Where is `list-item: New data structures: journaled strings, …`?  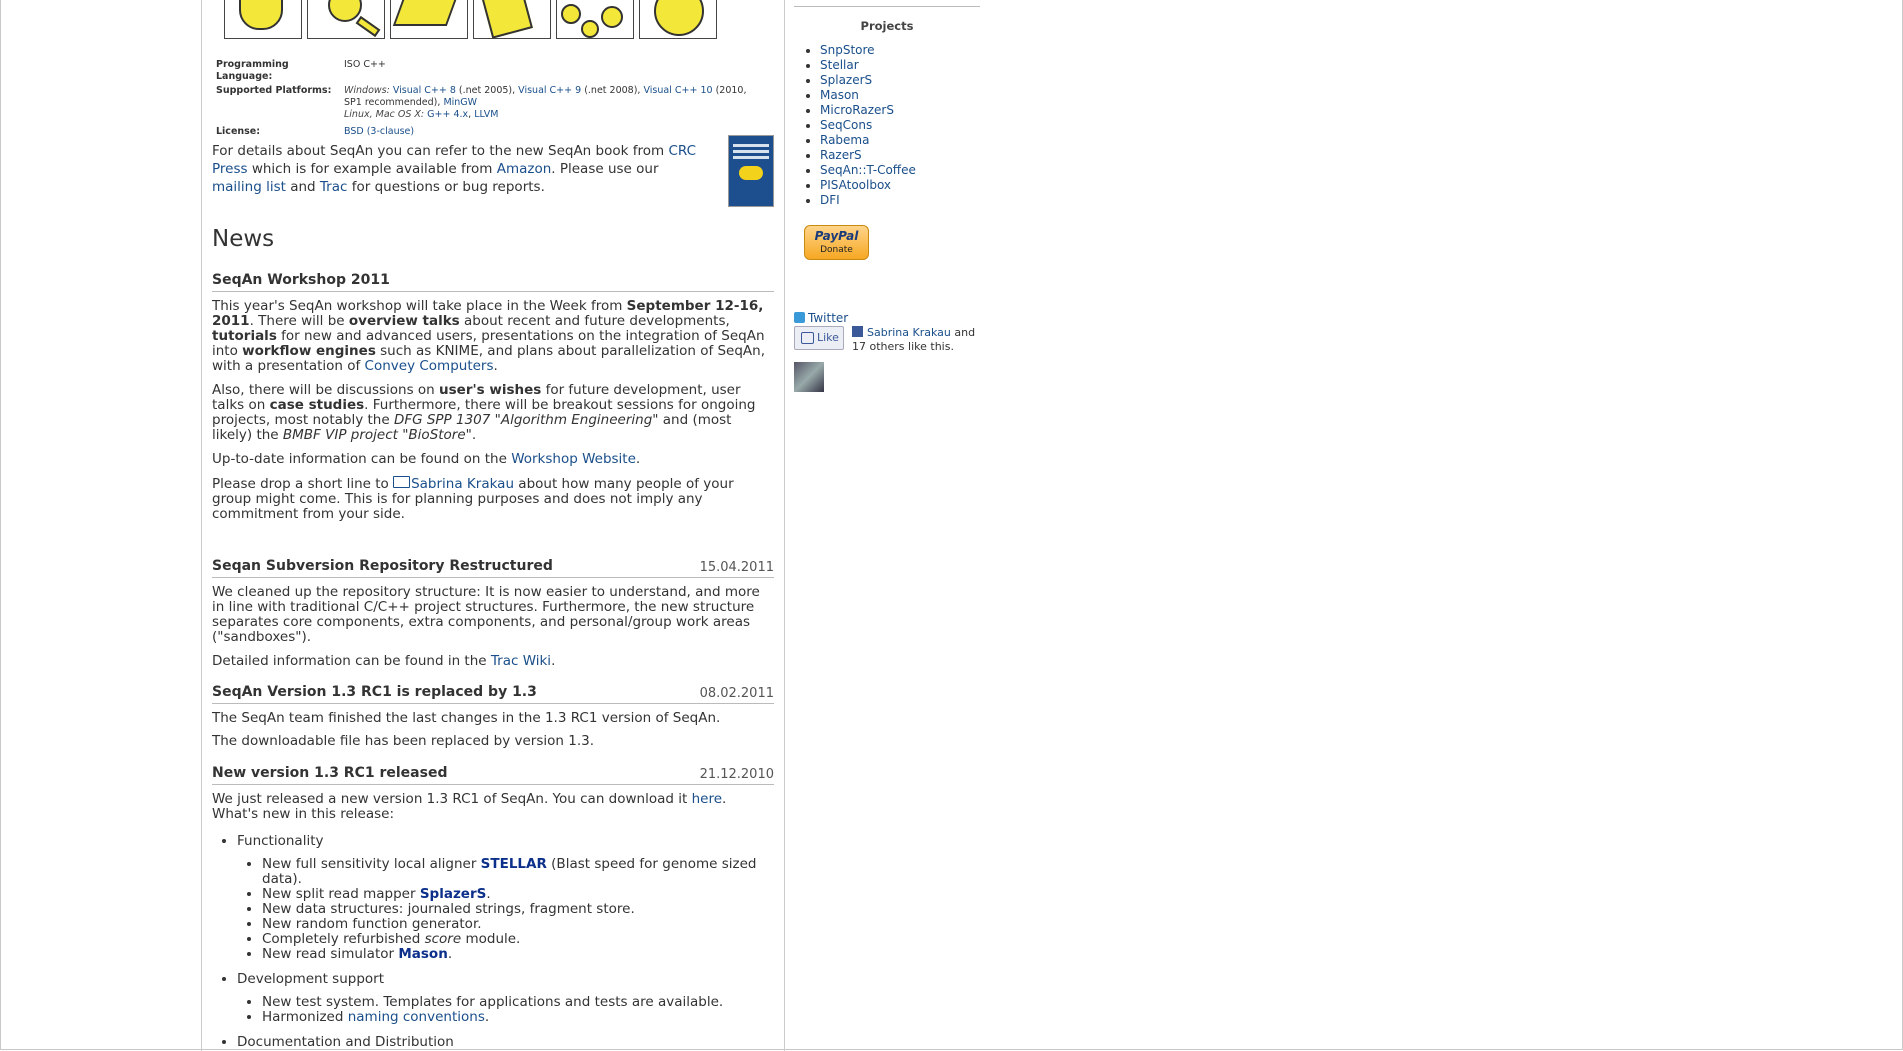
list-item: New data structures: journaled strings, … is located at coordinates (518, 909).